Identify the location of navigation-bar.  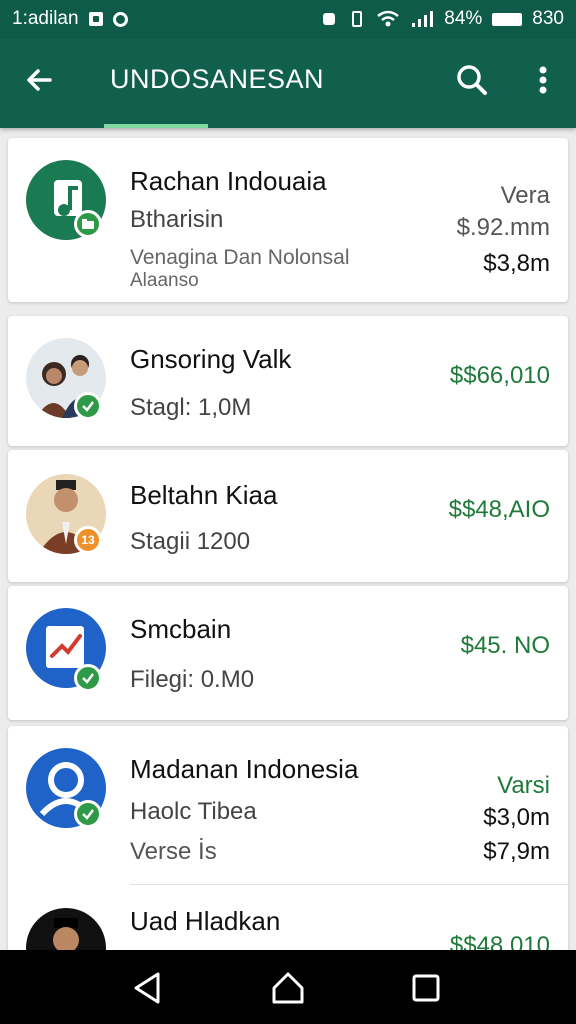
(288, 987).